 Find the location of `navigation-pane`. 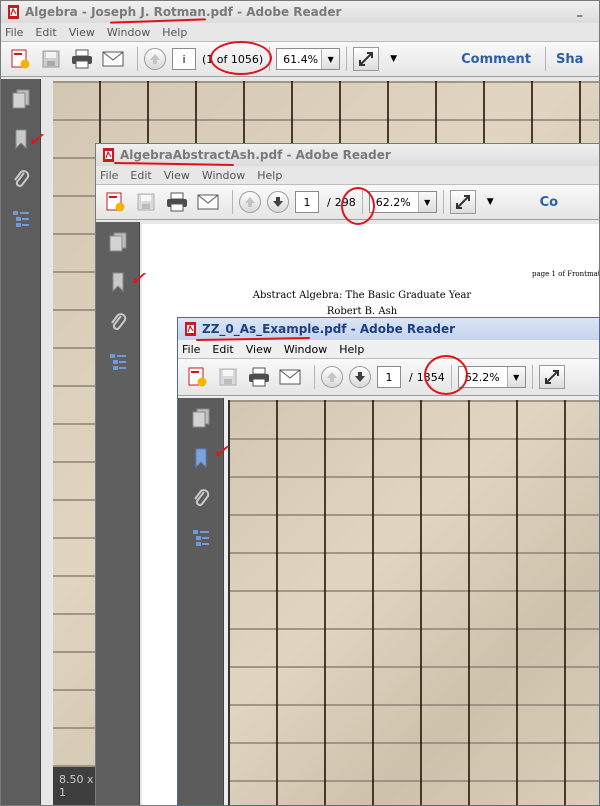

navigation-pane is located at coordinates (118, 513).